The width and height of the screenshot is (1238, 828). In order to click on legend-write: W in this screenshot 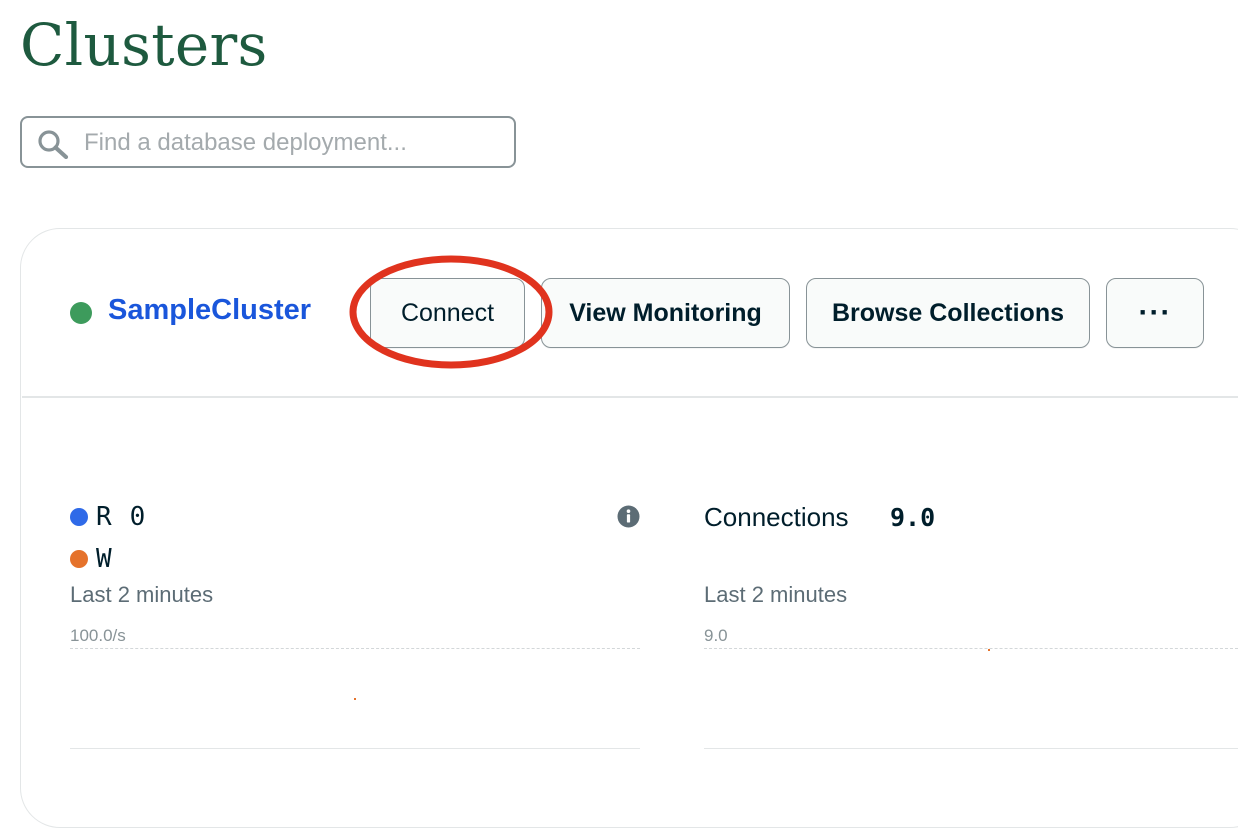, I will do `click(91, 559)`.